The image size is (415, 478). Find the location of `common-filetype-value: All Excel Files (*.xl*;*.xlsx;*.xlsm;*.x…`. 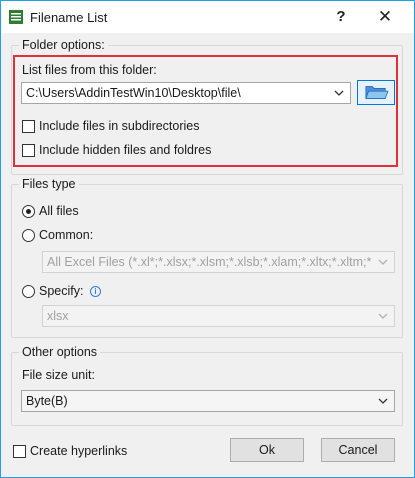

common-filetype-value: All Excel Files (*.xl*;*.xlsx;*.xlsm;*.x… is located at coordinates (209, 262).